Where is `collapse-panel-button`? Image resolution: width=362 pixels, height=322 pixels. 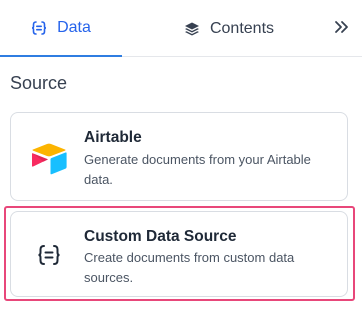
collapse-panel-button is located at coordinates (341, 29).